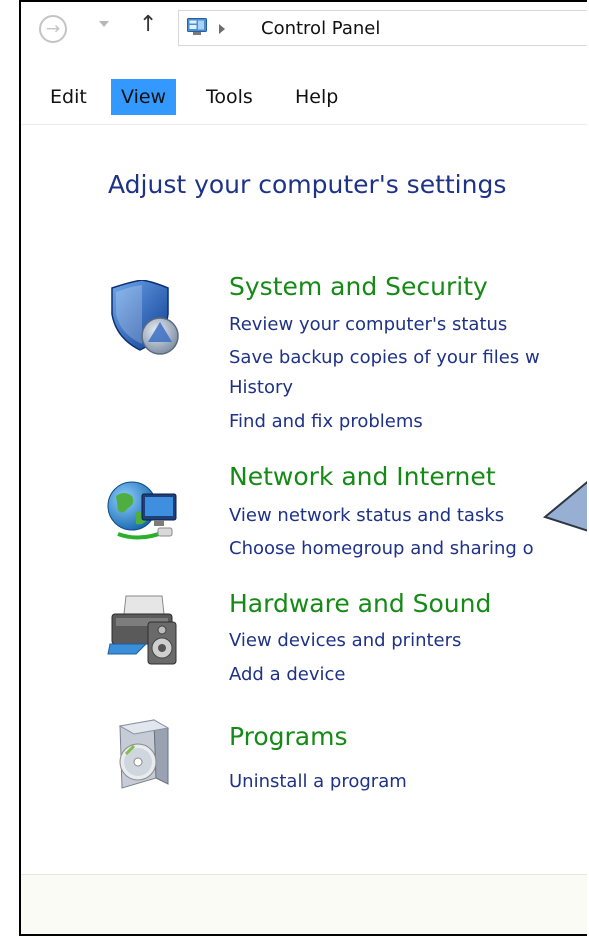 The image size is (589, 938). I want to click on control-panel-icon, so click(197, 26).